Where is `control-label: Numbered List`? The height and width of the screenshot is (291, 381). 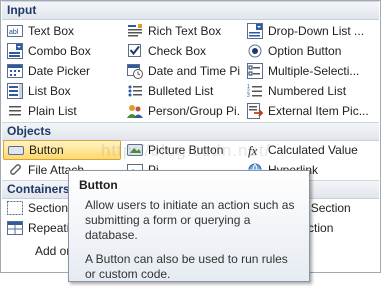 control-label: Numbered List is located at coordinates (307, 91).